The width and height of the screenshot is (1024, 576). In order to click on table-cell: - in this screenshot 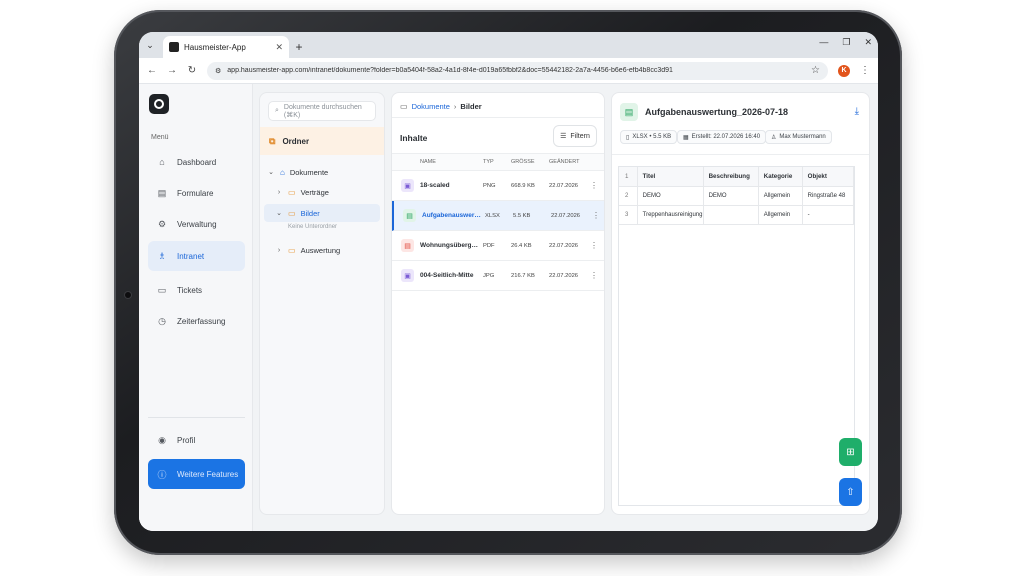, I will do `click(828, 215)`.